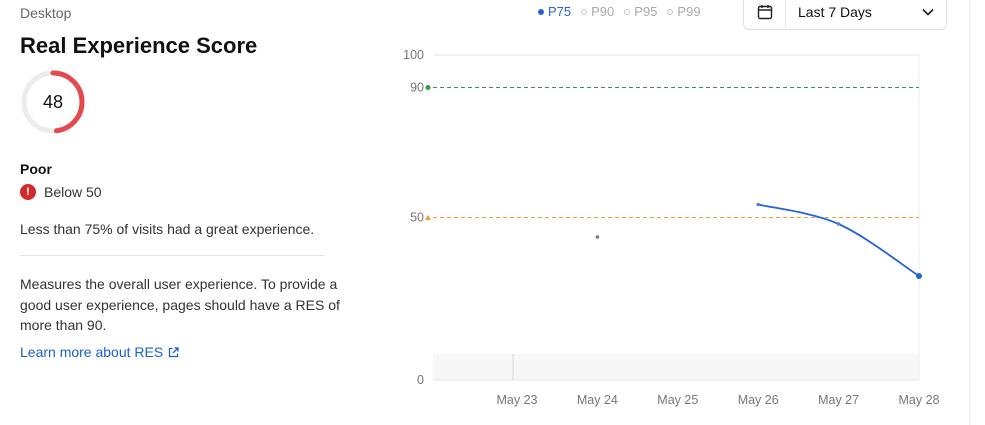  What do you see at coordinates (597, 400) in the screenshot?
I see `x-tick-label: May 24` at bounding box center [597, 400].